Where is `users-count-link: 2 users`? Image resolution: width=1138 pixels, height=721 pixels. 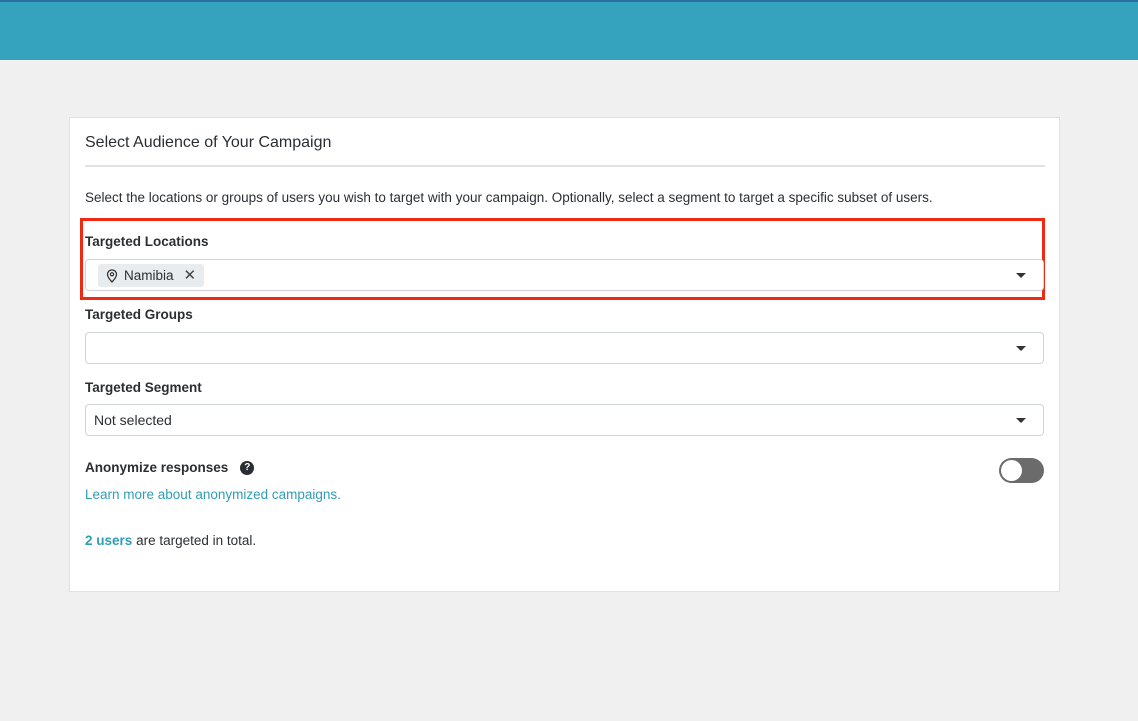
users-count-link: 2 users is located at coordinates (108, 540).